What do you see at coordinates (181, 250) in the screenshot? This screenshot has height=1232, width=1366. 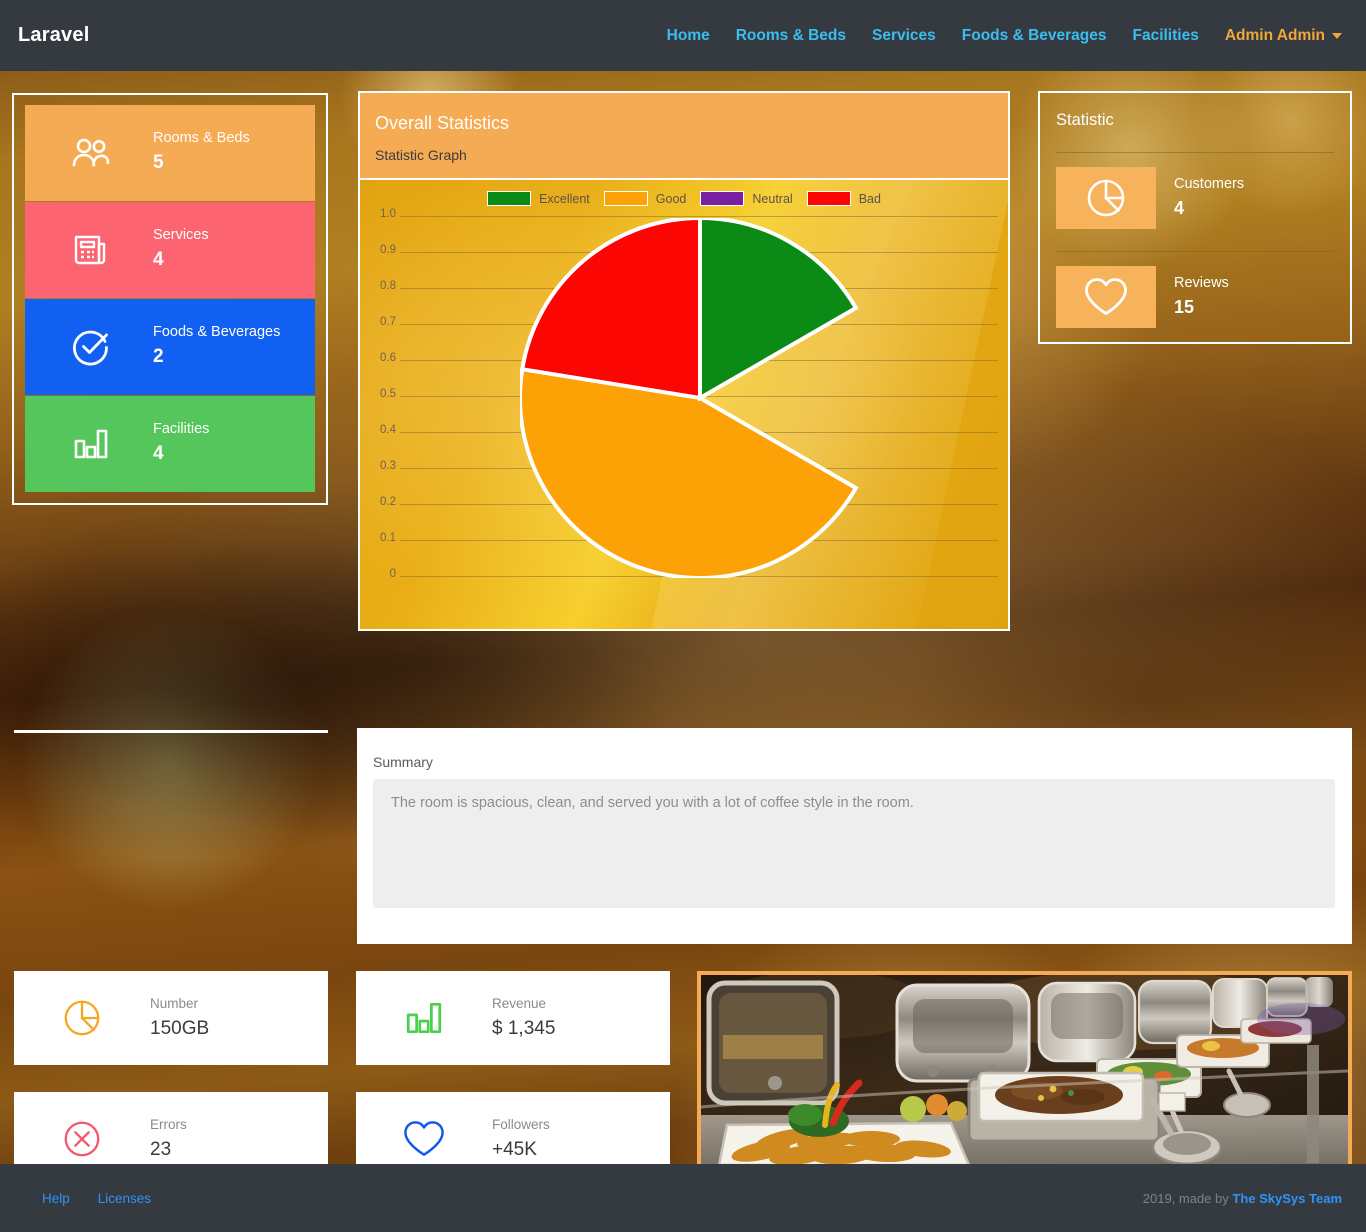 I see `quick-stat-text: Services 4` at bounding box center [181, 250].